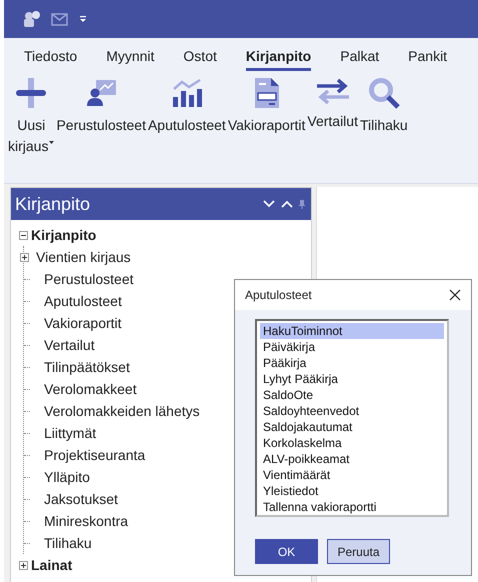 The image size is (478, 582). I want to click on list-item: Vientimäärät, so click(352, 475).